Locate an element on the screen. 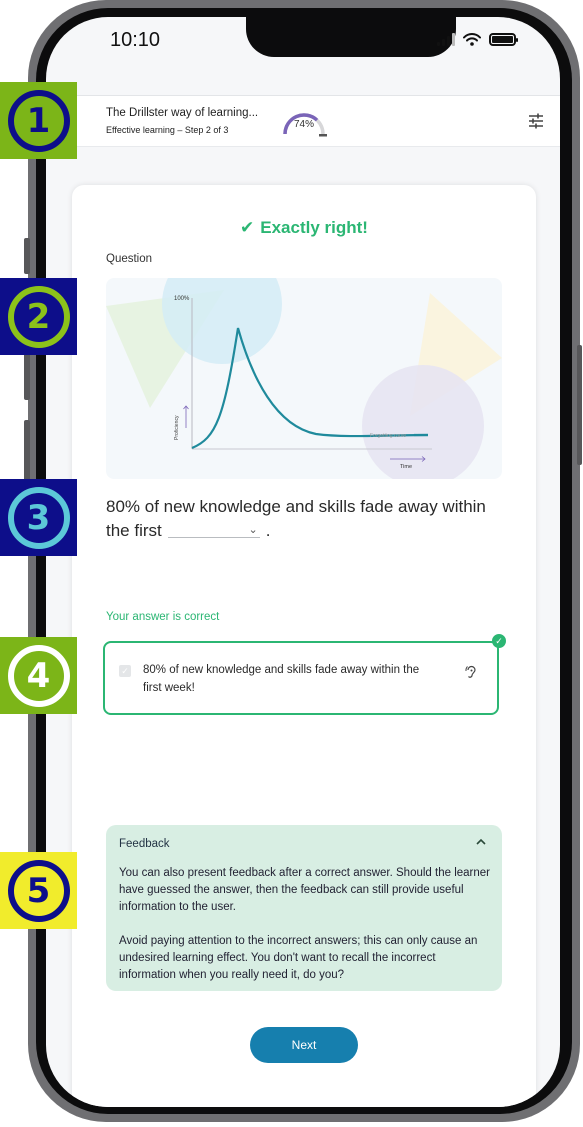  progress-label: 74% is located at coordinates (304, 124).